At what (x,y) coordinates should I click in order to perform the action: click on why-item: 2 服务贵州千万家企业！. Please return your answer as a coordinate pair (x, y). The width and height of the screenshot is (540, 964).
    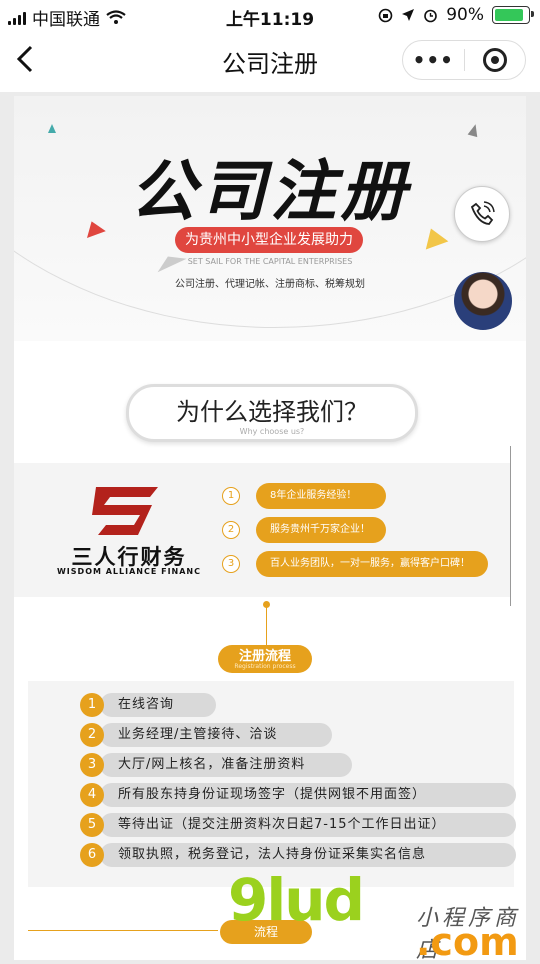
    Looking at the image, I should click on (304, 530).